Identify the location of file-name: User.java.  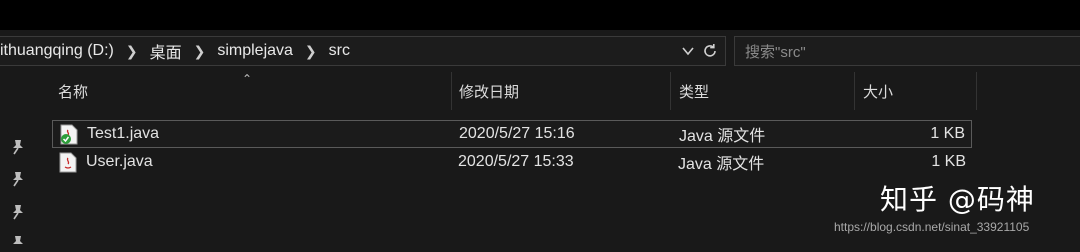
(119, 161).